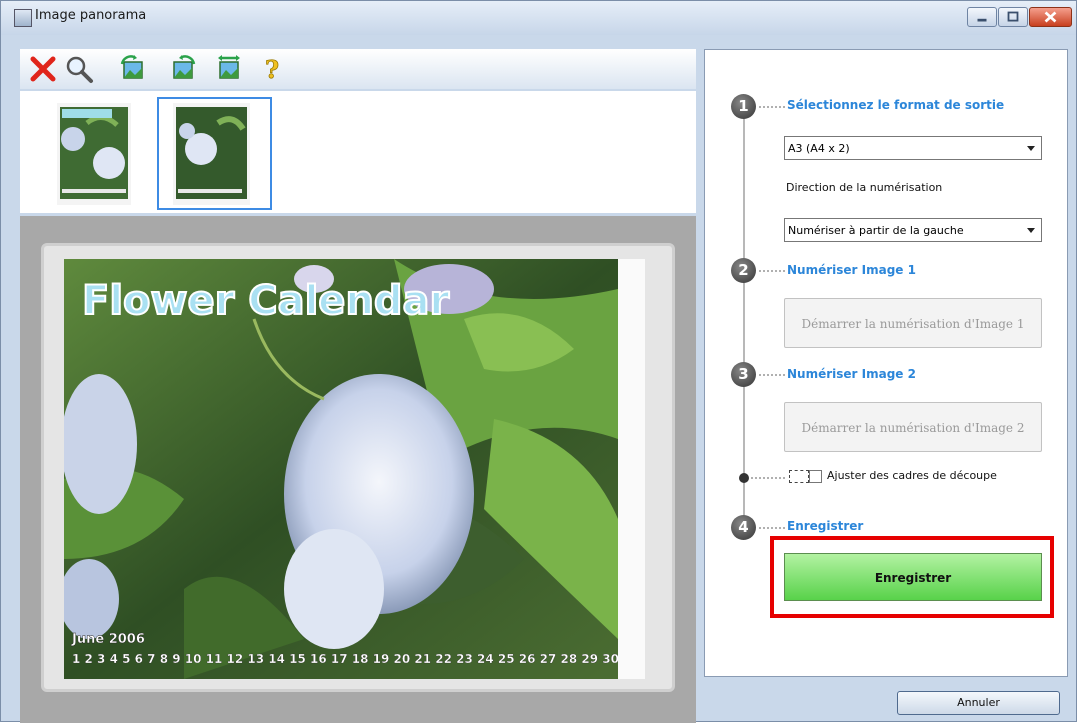 This screenshot has width=1077, height=723. Describe the element at coordinates (358, 69) in the screenshot. I see `toolbar: ?` at that location.